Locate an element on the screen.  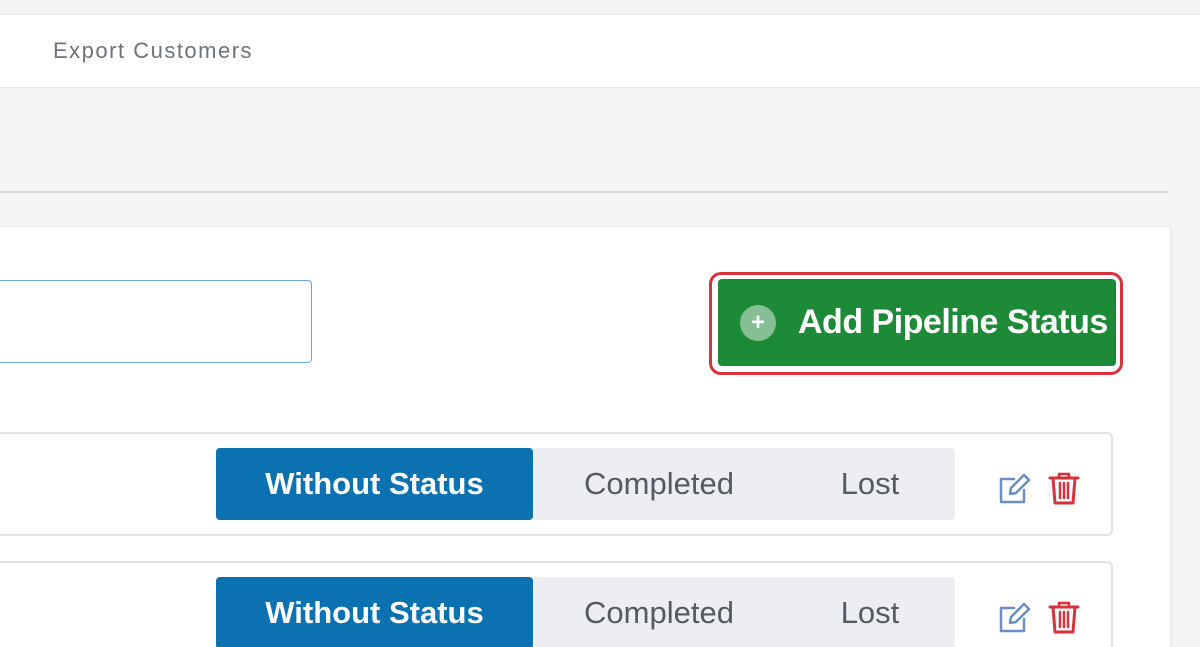
top-bar: Export Customers is located at coordinates (600, 51).